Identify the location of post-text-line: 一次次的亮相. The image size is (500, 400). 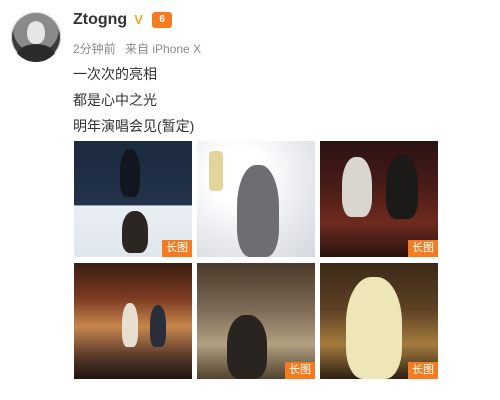
(115, 74).